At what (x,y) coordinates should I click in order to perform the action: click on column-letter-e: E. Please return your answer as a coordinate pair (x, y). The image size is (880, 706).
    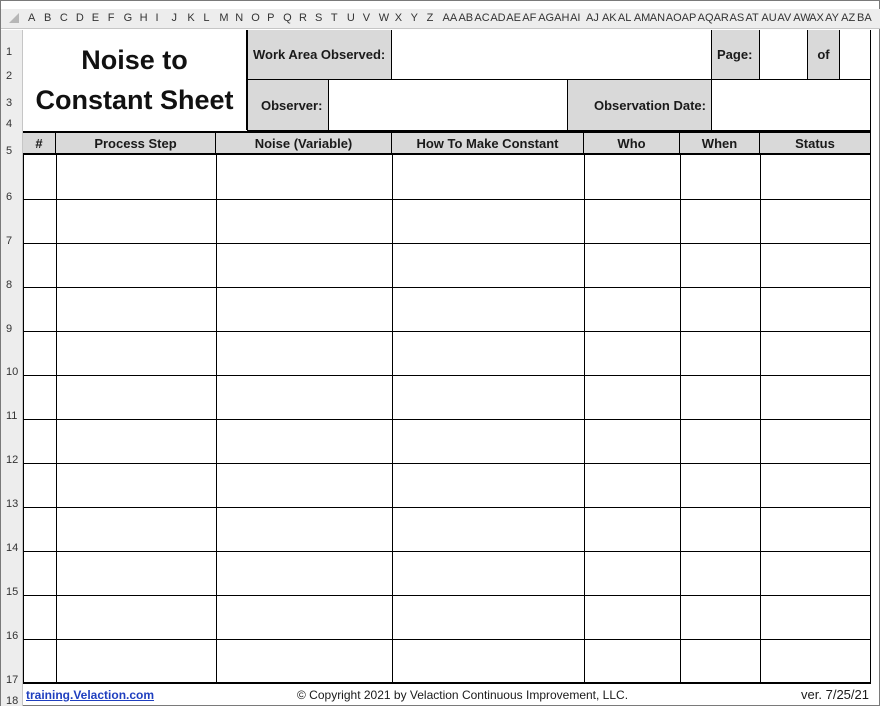
    Looking at the image, I should click on (95, 18).